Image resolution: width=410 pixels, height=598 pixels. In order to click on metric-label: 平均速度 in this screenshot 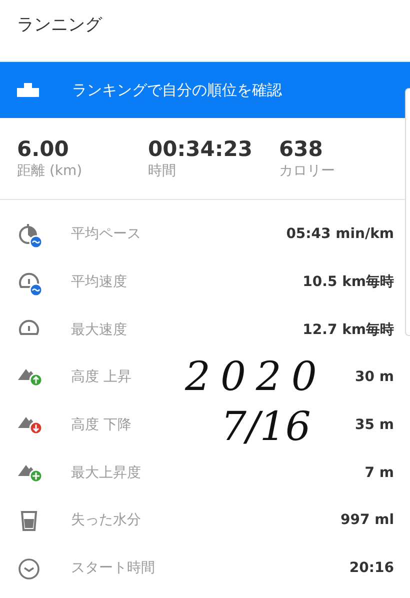, I will do `click(99, 282)`.